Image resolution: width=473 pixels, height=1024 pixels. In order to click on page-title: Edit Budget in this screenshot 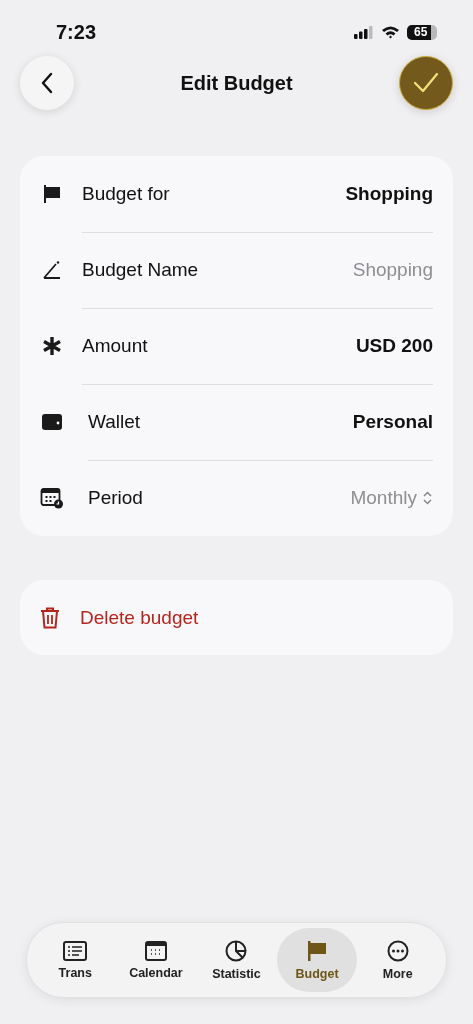, I will do `click(236, 83)`.